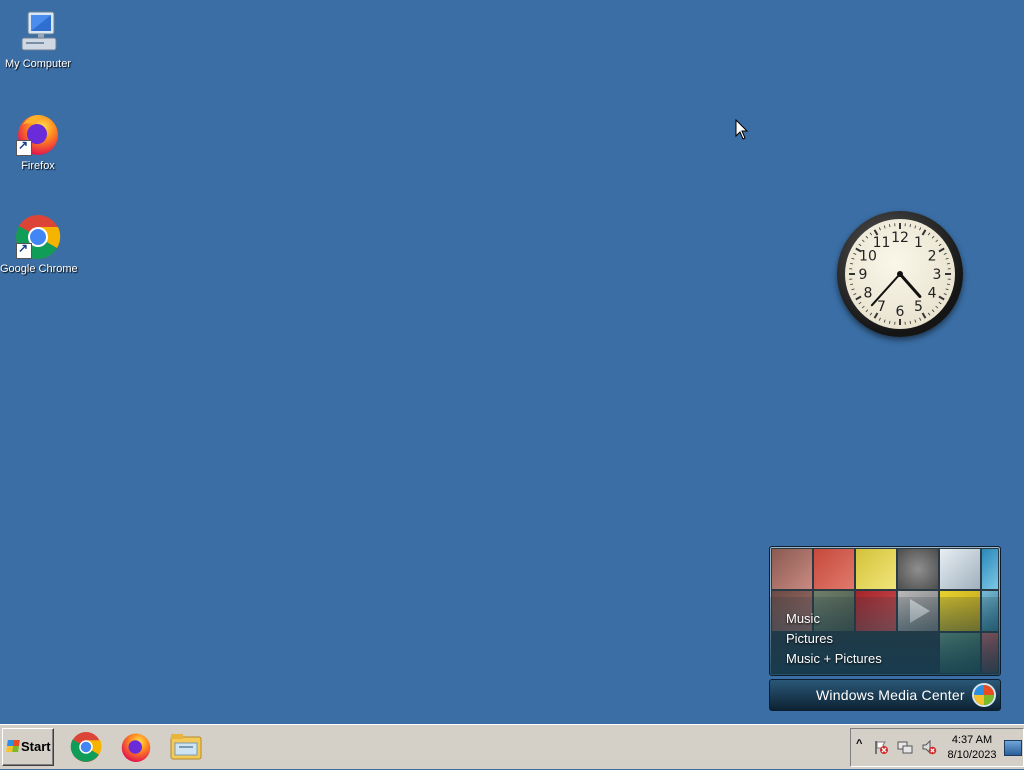  I want to click on desktop-icon-google-chrome: Google Chrome, so click(38, 244).